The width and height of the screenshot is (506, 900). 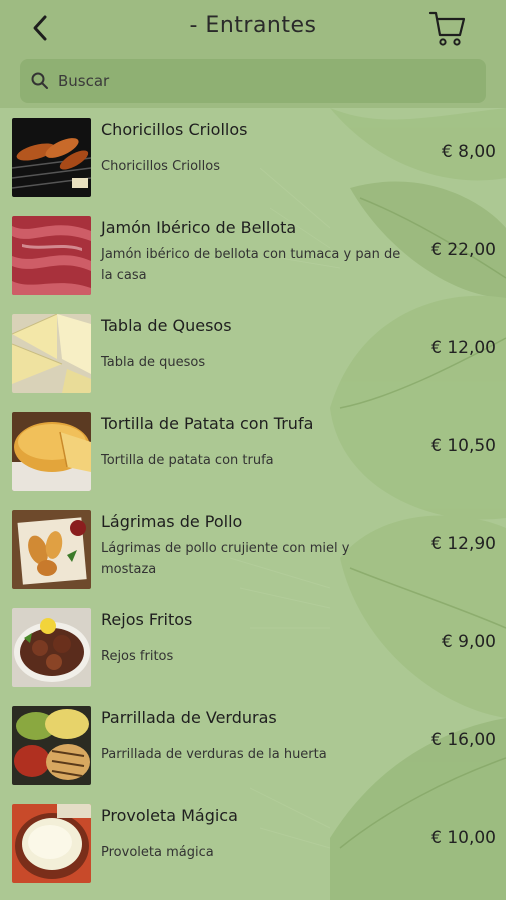 What do you see at coordinates (463, 250) in the screenshot?
I see `item-price: € 22,00` at bounding box center [463, 250].